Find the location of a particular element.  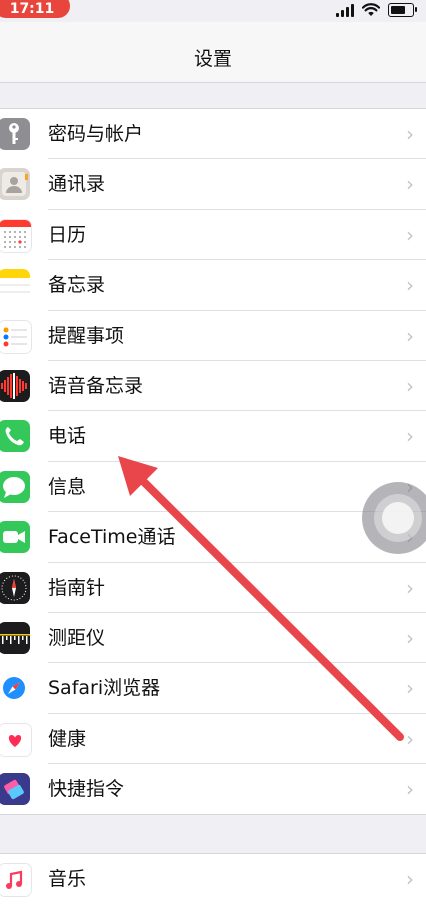

cellular-signal-icon is located at coordinates (345, 10).